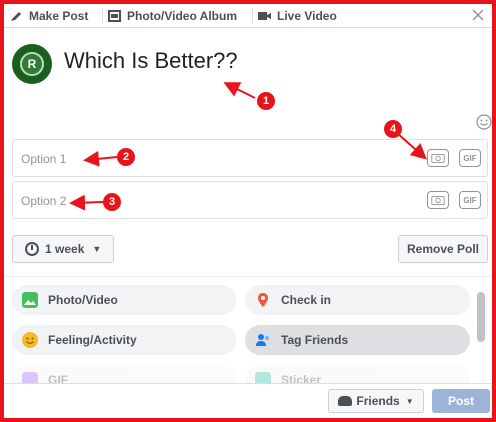  I want to click on photo-icon, so click(30, 300).